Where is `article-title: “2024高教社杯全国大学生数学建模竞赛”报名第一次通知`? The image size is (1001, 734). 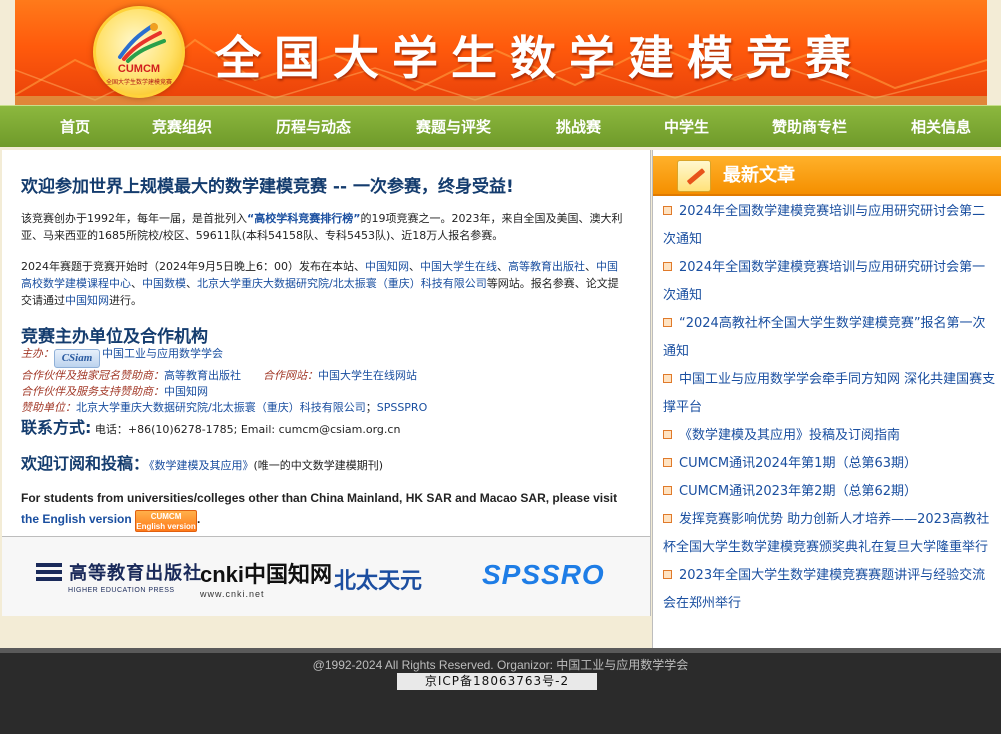
article-title: “2024高教社杯全国大学生数学建模竞赛”报名第一次通知 is located at coordinates (824, 337).